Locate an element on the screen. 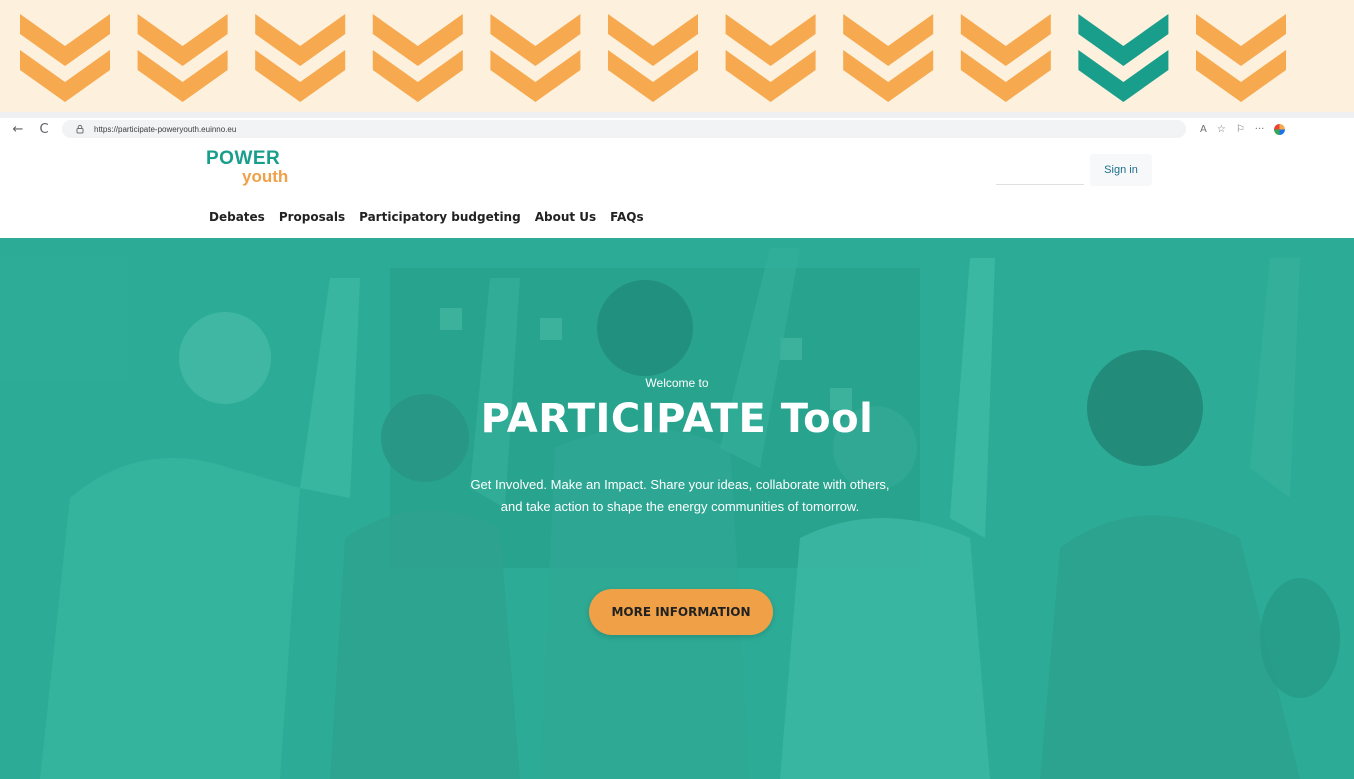 This screenshot has height=779, width=1354. favorites-star-icon: ☆ is located at coordinates (1221, 129).